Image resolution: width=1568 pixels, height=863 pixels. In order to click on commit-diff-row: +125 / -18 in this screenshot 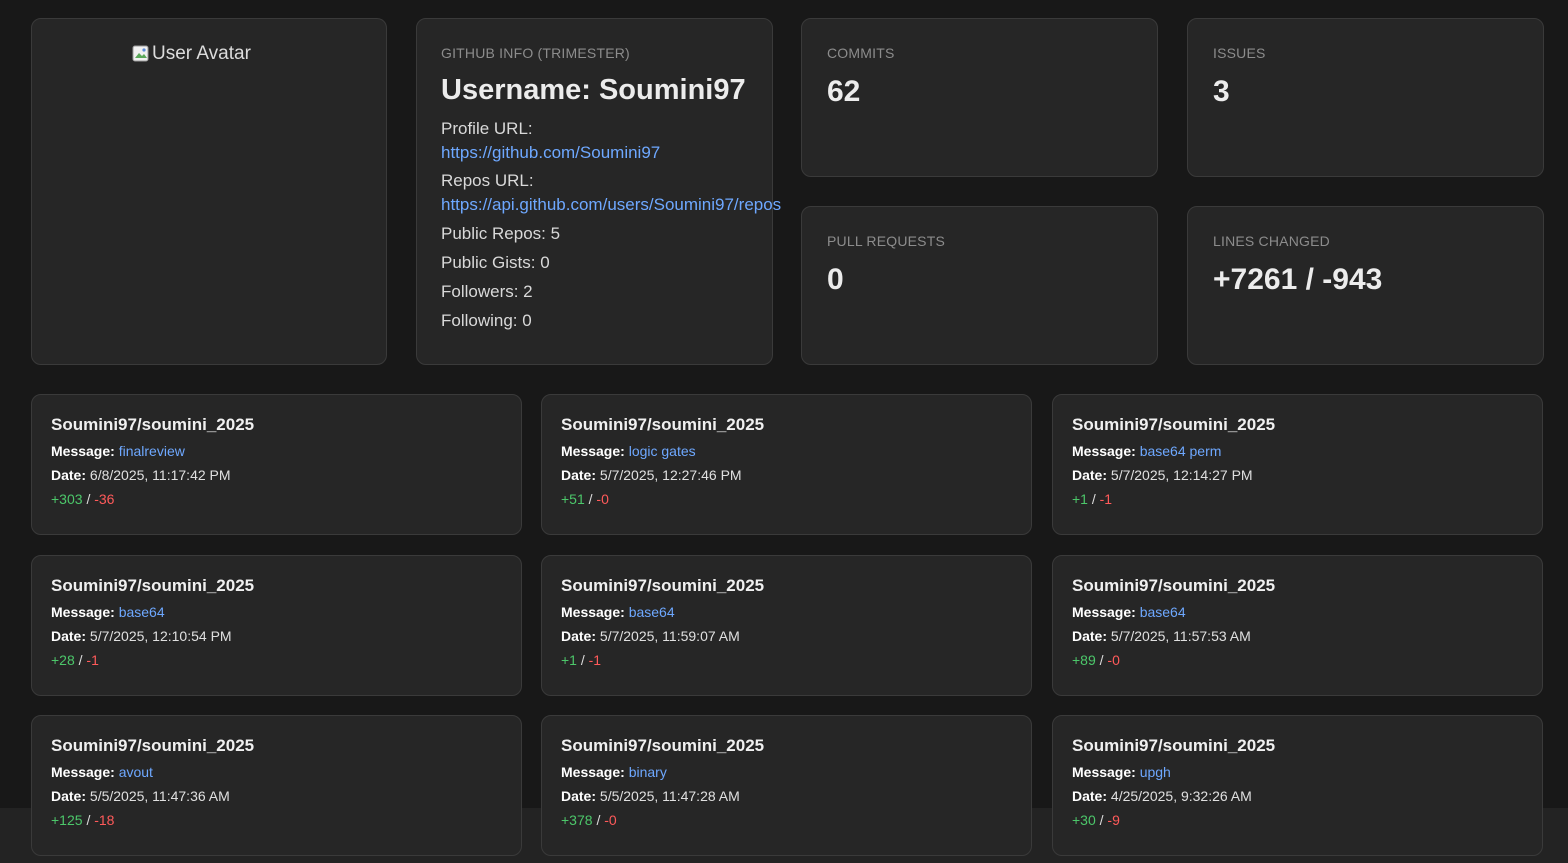, I will do `click(276, 820)`.